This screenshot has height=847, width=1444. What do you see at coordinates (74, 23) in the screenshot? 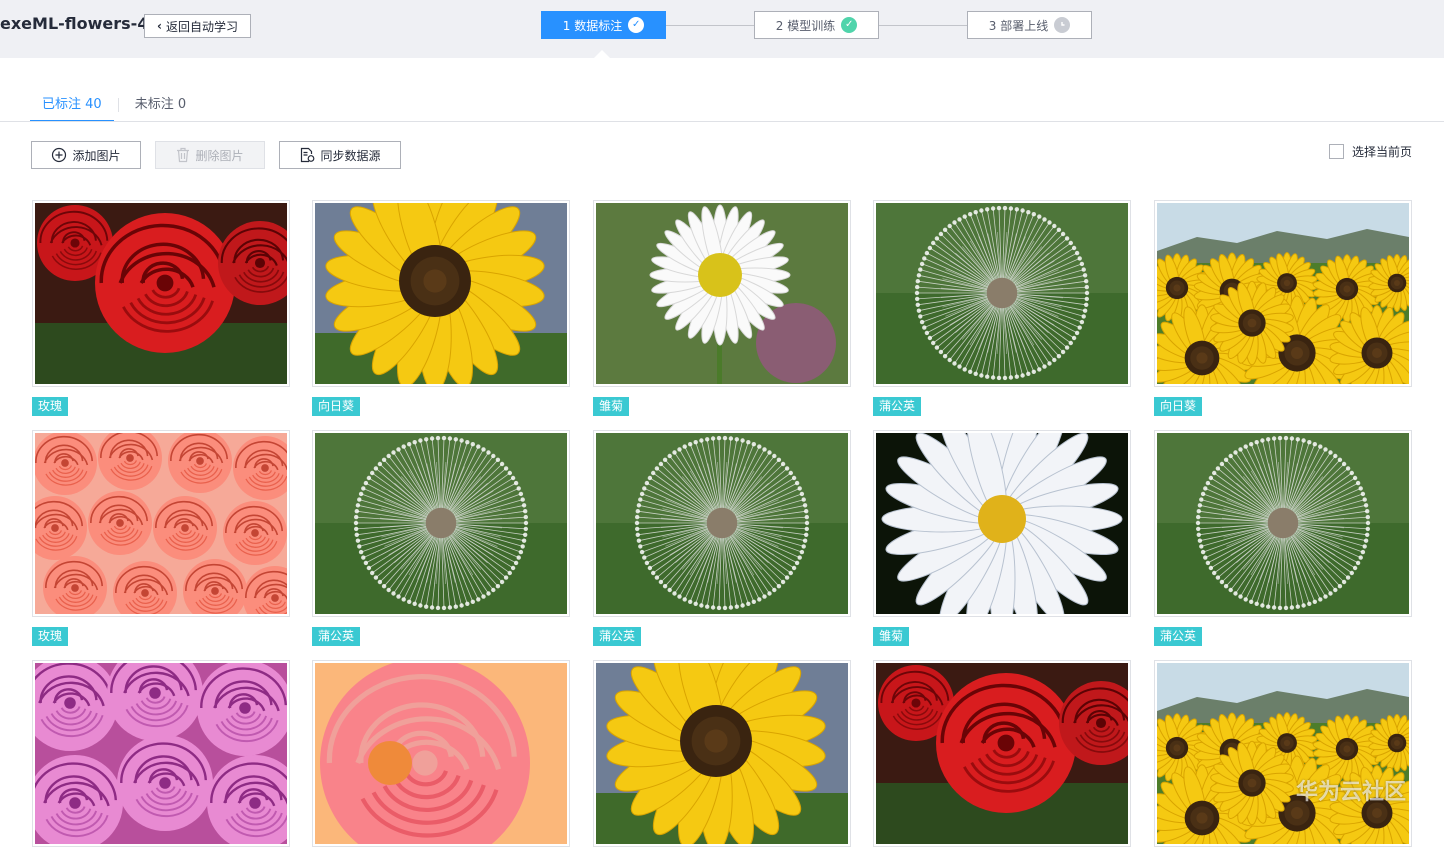
I see `project-title: exeML-flowers-4` at bounding box center [74, 23].